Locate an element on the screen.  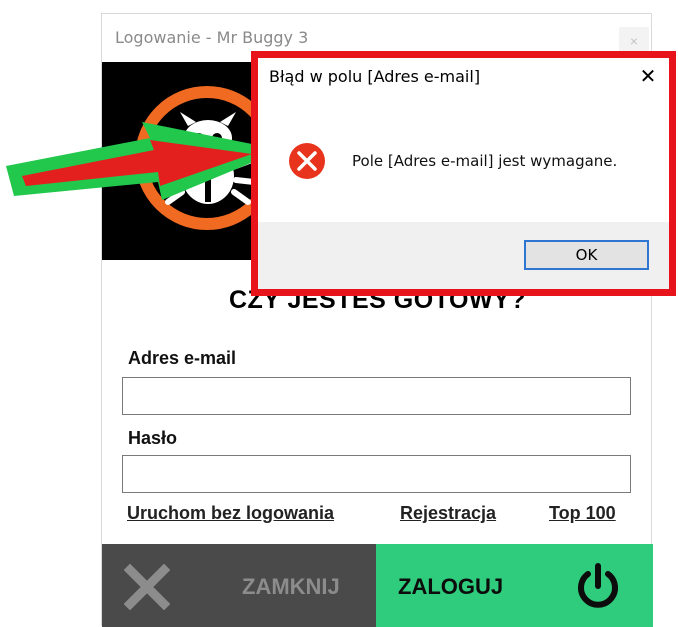
register-link: Rejestracja is located at coordinates (448, 513).